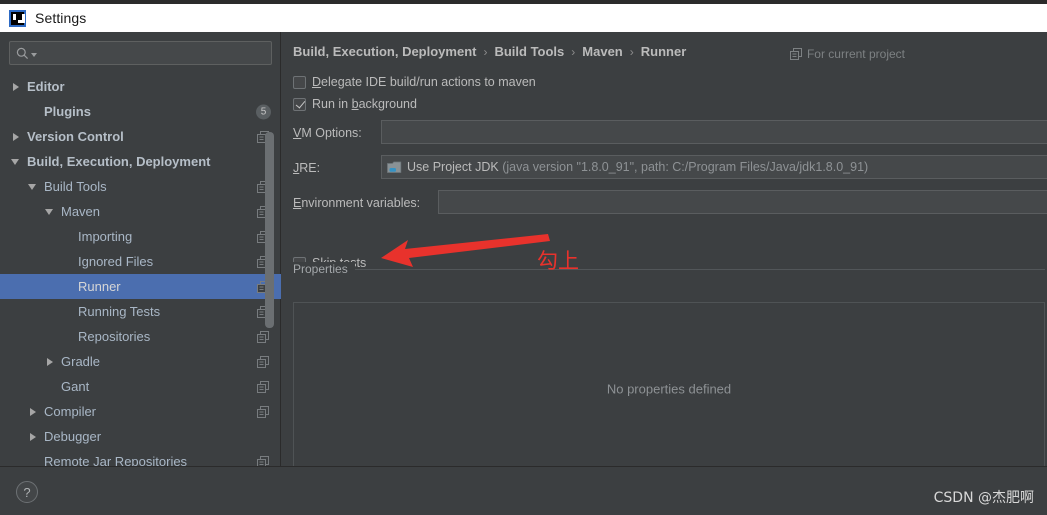  What do you see at coordinates (795, 54) in the screenshot?
I see `copy-icon` at bounding box center [795, 54].